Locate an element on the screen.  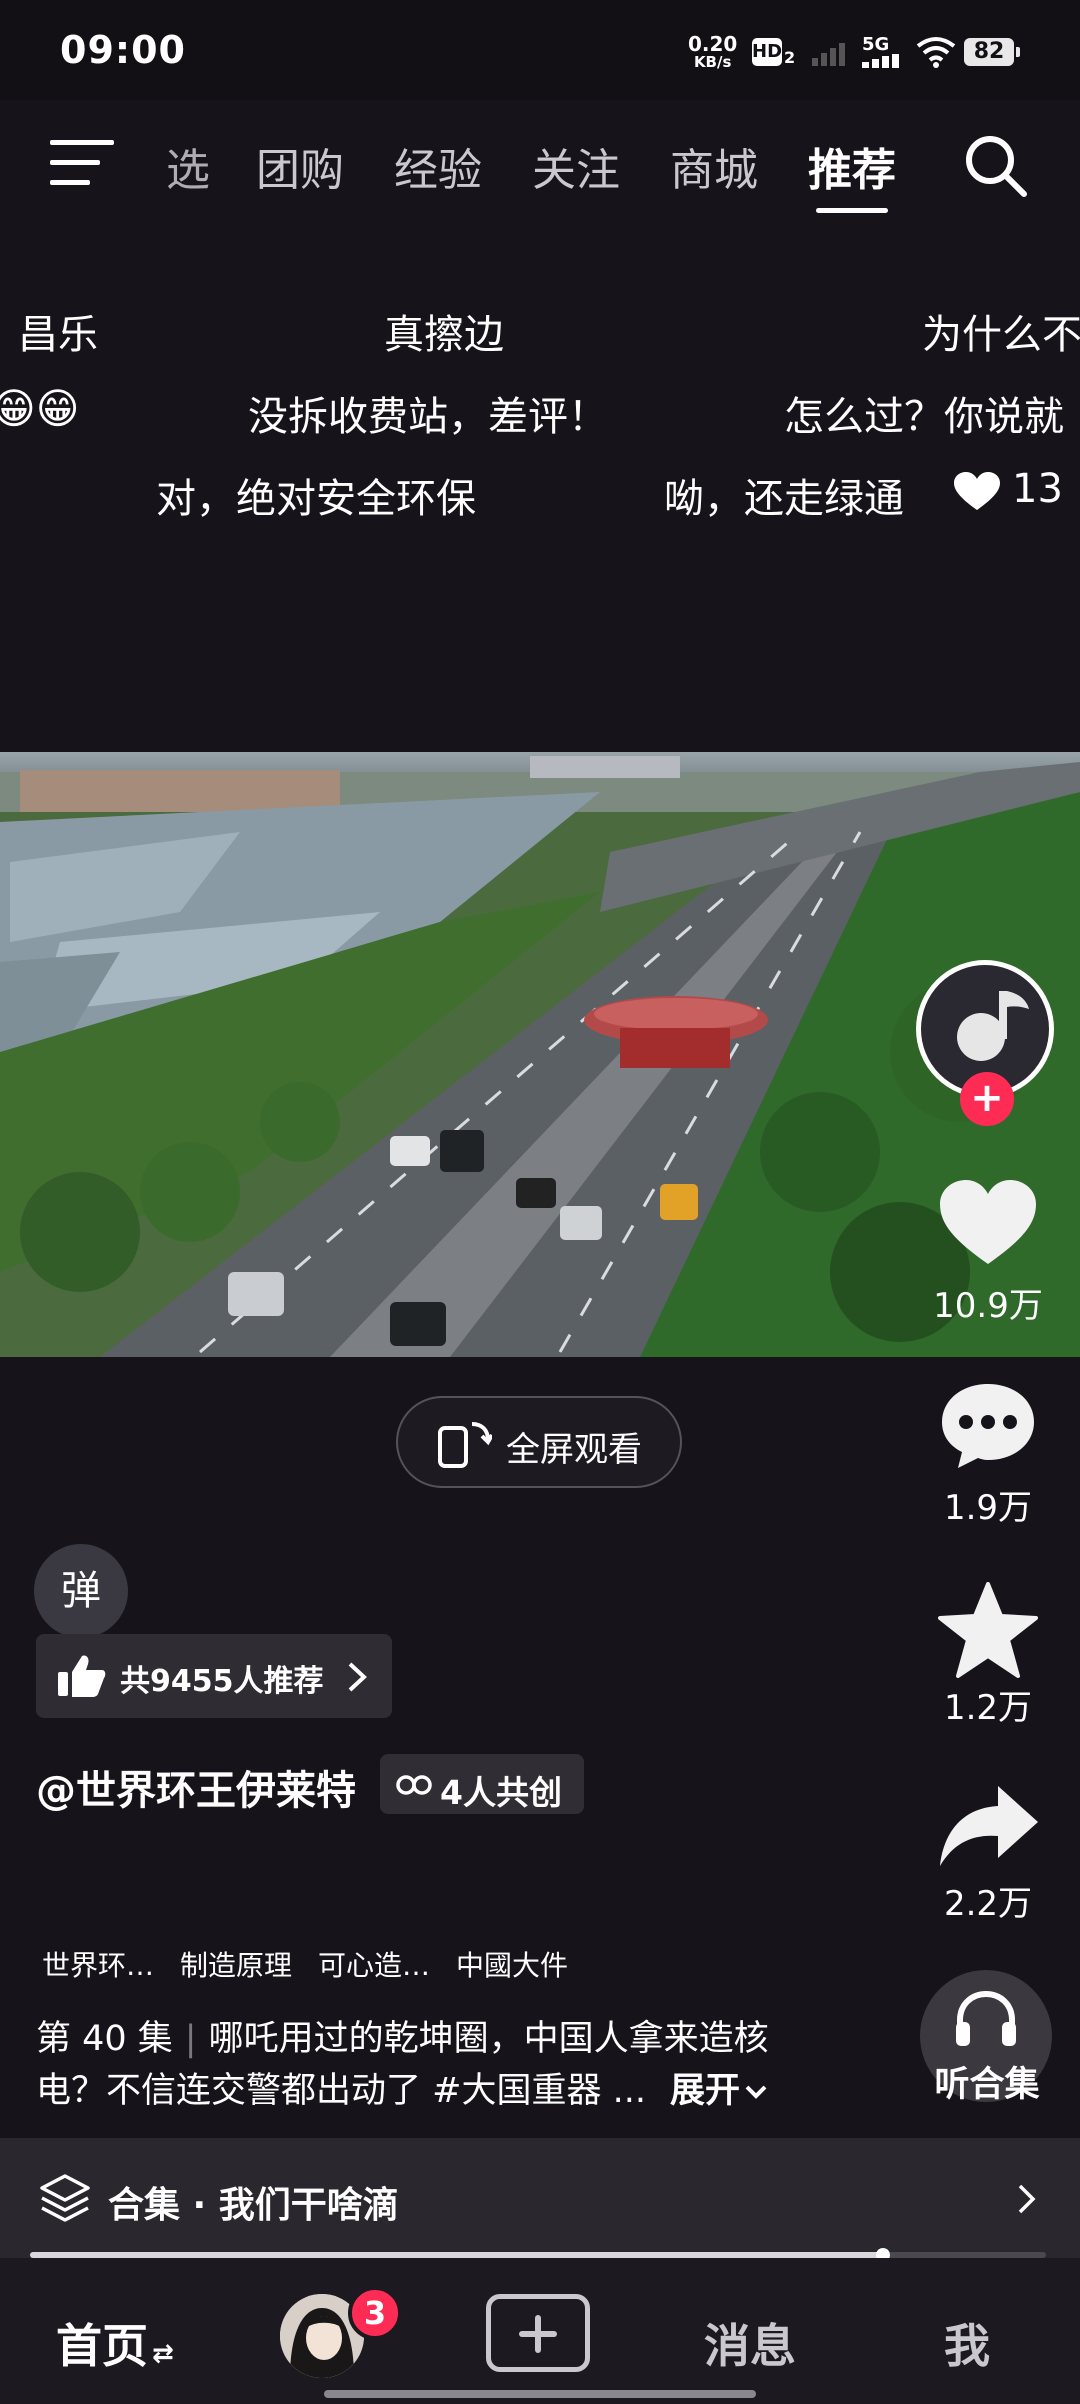
status-time: 09:00 is located at coordinates (123, 50).